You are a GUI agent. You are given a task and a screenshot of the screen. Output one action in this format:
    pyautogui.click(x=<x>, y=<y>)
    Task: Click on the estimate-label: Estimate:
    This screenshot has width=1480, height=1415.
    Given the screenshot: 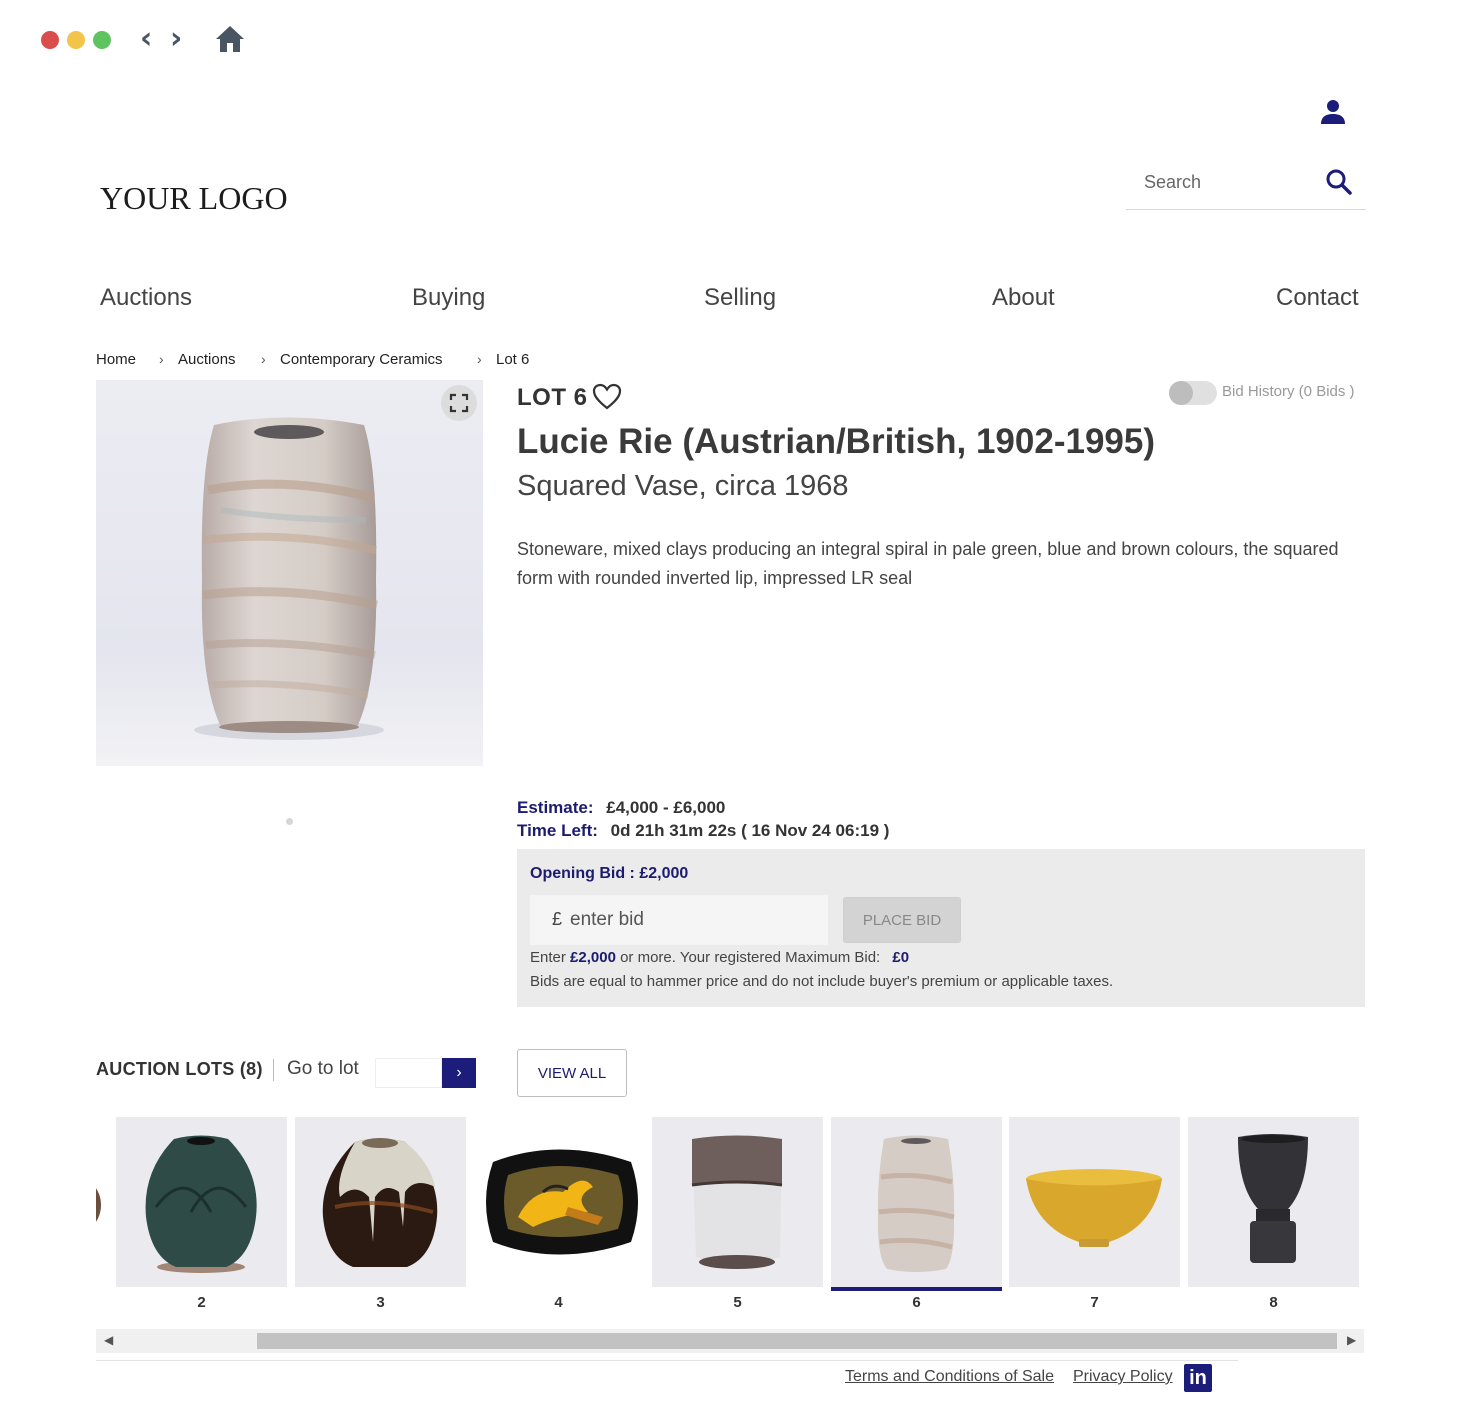 What is the action you would take?
    pyautogui.click(x=555, y=807)
    